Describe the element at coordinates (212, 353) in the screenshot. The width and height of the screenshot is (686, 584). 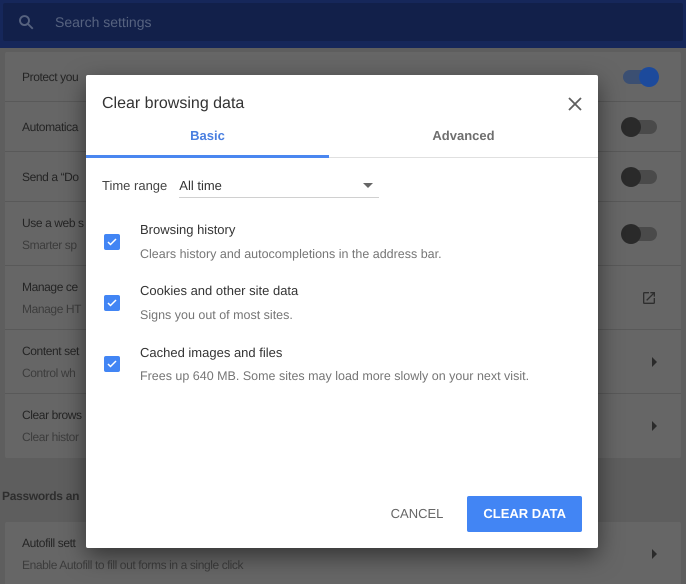
I see `option-title: Cached images and files` at that location.